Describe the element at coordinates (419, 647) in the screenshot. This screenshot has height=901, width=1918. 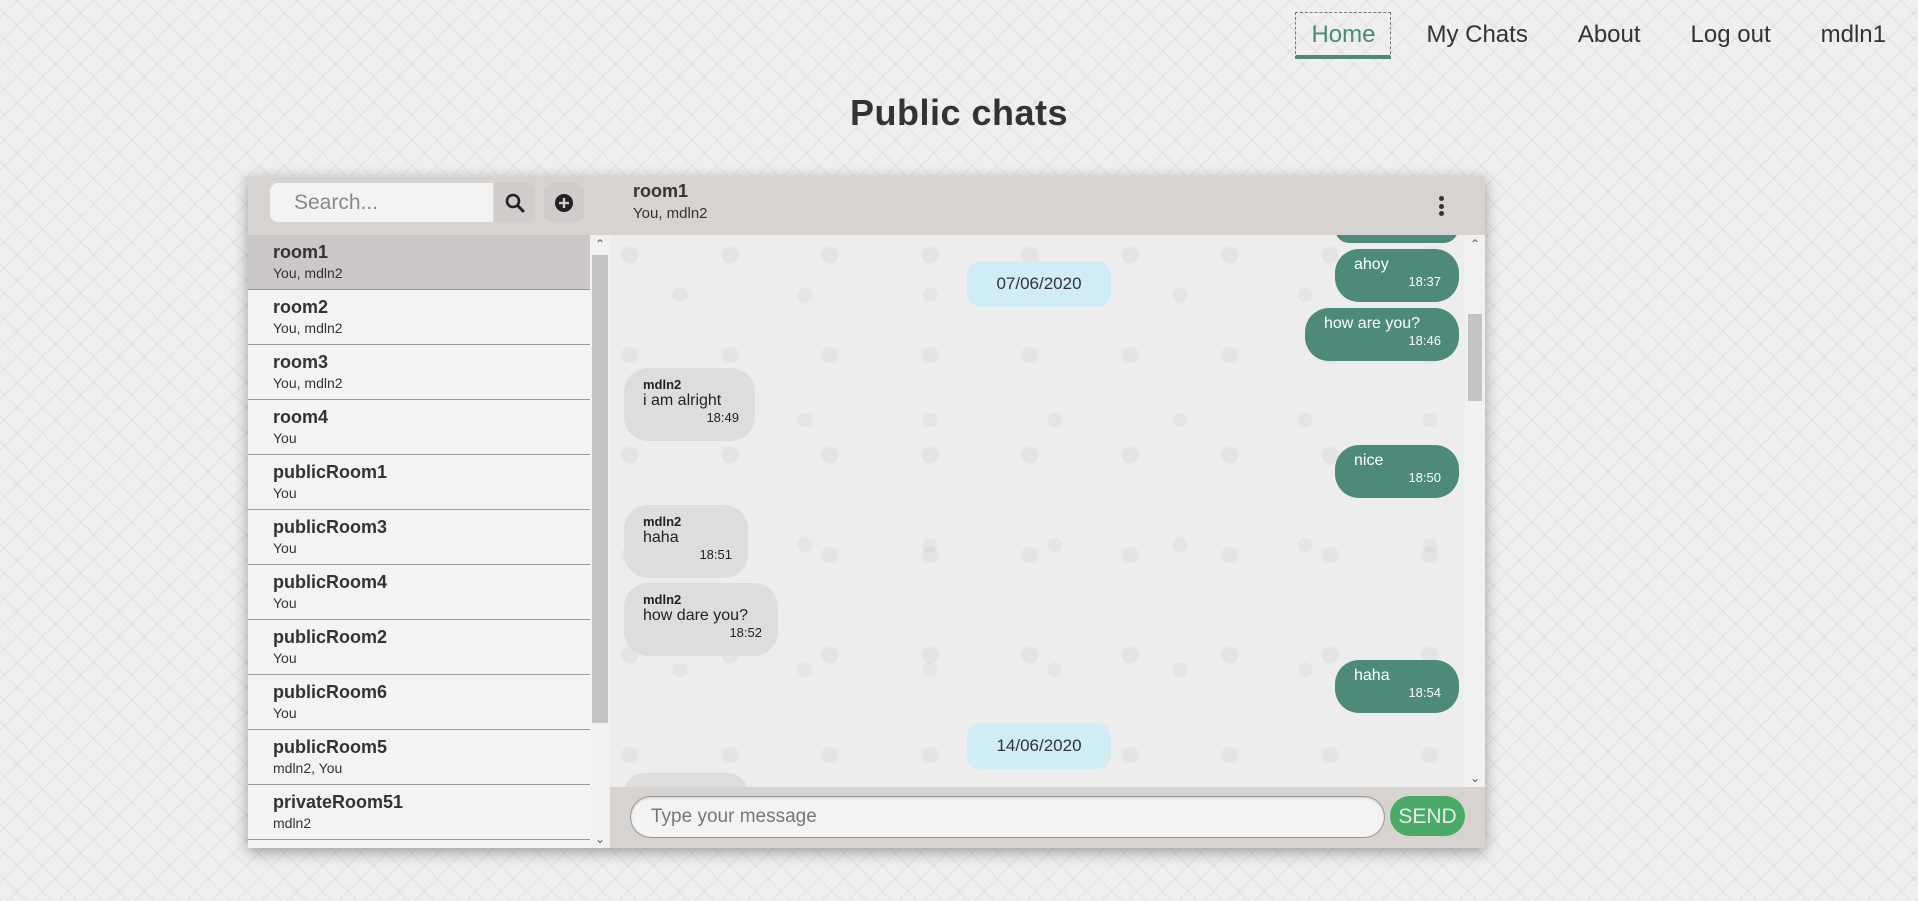
I see `room-list-item: publicRoom2 You` at that location.